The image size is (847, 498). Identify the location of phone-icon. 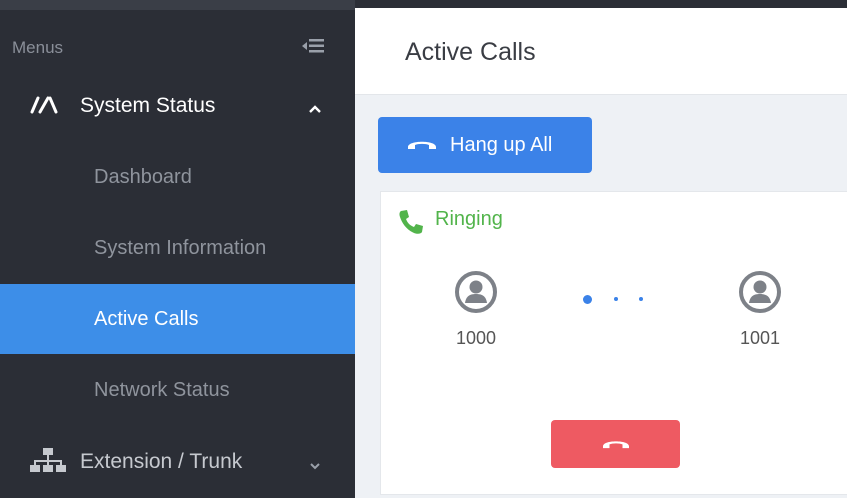
(411, 222).